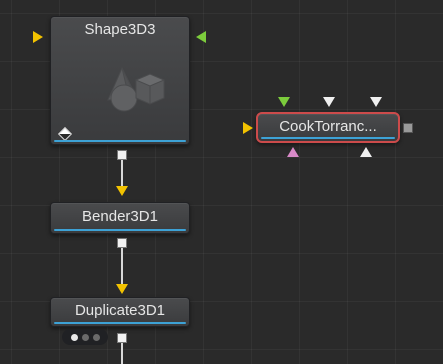 This screenshot has height=364, width=443. What do you see at coordinates (122, 155) in the screenshot?
I see `shape3d3-output-port` at bounding box center [122, 155].